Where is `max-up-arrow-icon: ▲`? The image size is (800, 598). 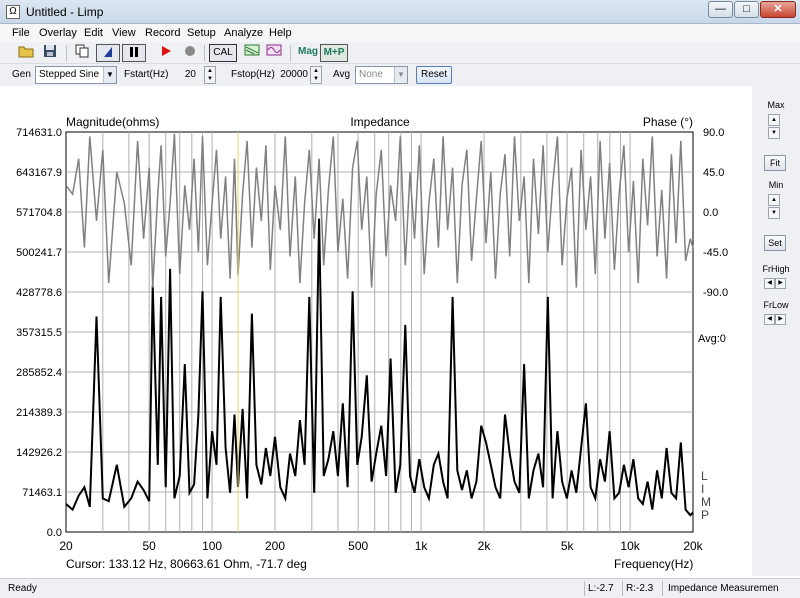 max-up-arrow-icon: ▲ is located at coordinates (774, 120).